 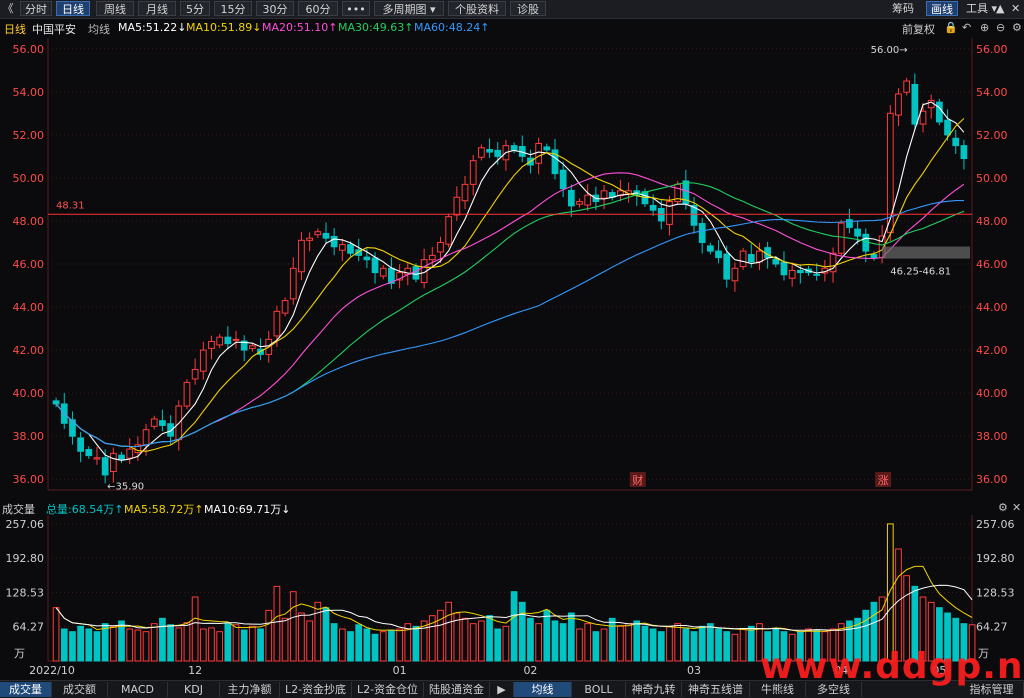 What do you see at coordinates (29, 307) in the screenshot?
I see `y-tick-label-left: 44.00` at bounding box center [29, 307].